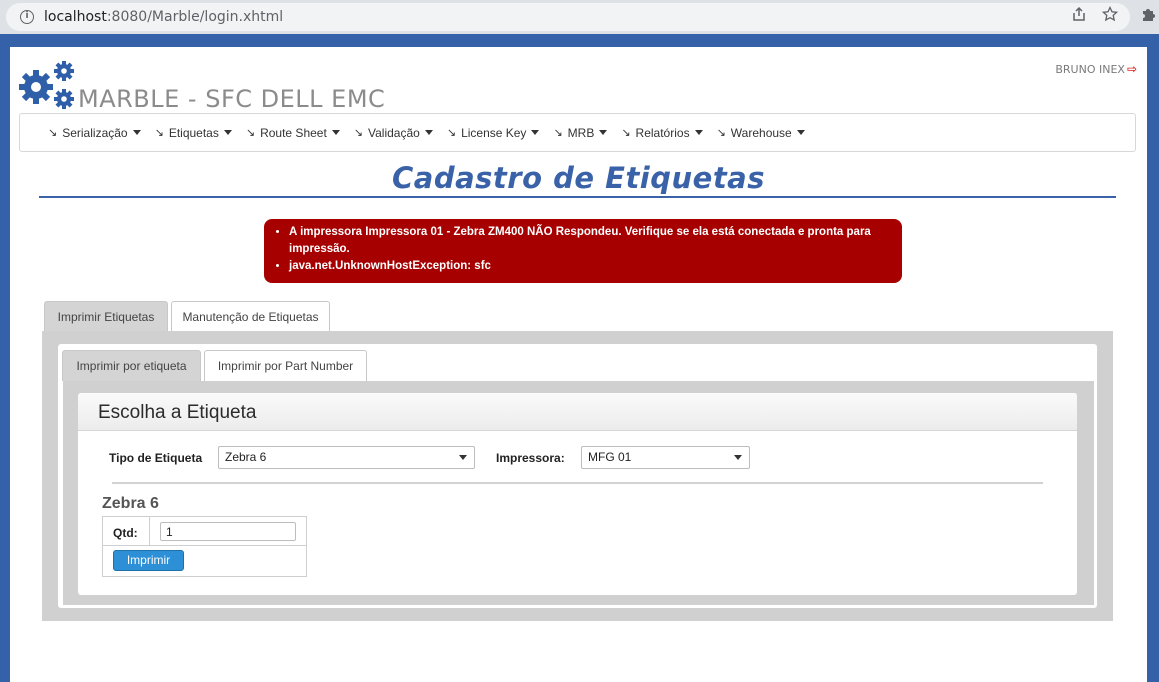 The width and height of the screenshot is (1159, 682). I want to click on menu-label: License Key, so click(494, 132).